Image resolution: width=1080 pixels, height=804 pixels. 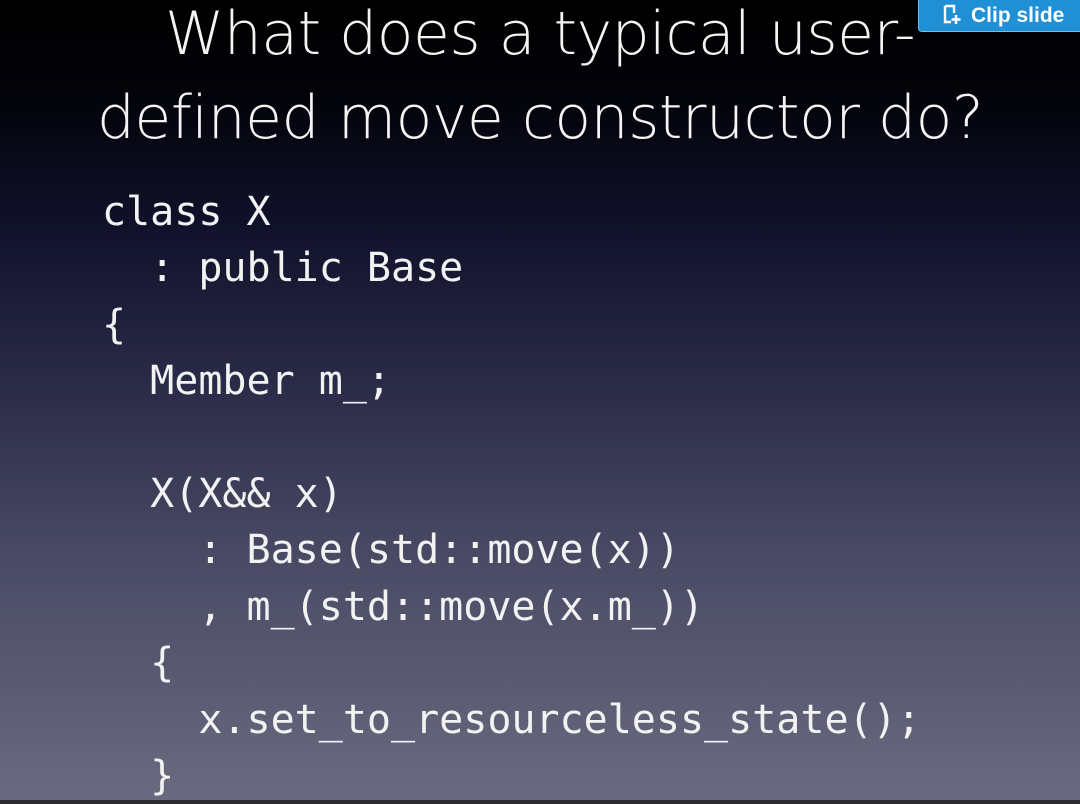 What do you see at coordinates (540, 118) in the screenshot?
I see `slide-title-line: defined move constructor do?` at bounding box center [540, 118].